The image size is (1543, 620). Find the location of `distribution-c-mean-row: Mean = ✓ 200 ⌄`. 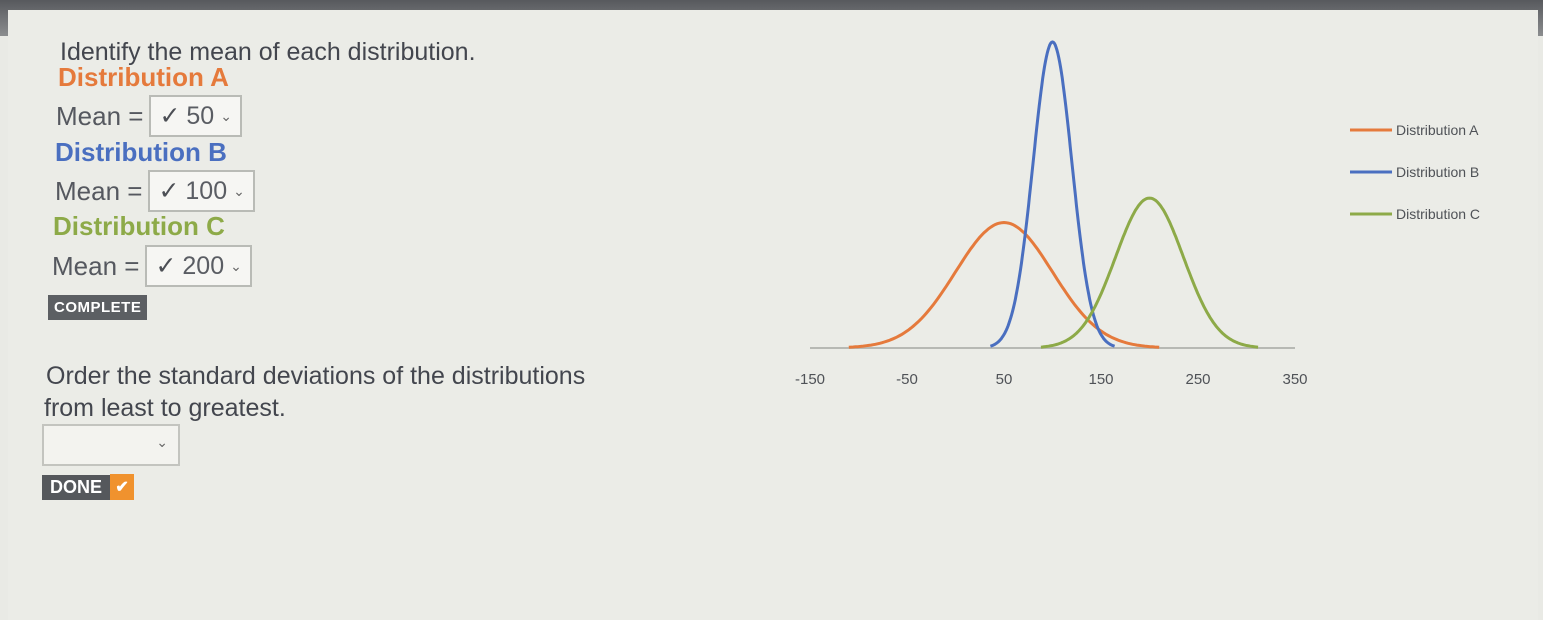

distribution-c-mean-row: Mean = ✓ 200 ⌄ is located at coordinates (152, 266).